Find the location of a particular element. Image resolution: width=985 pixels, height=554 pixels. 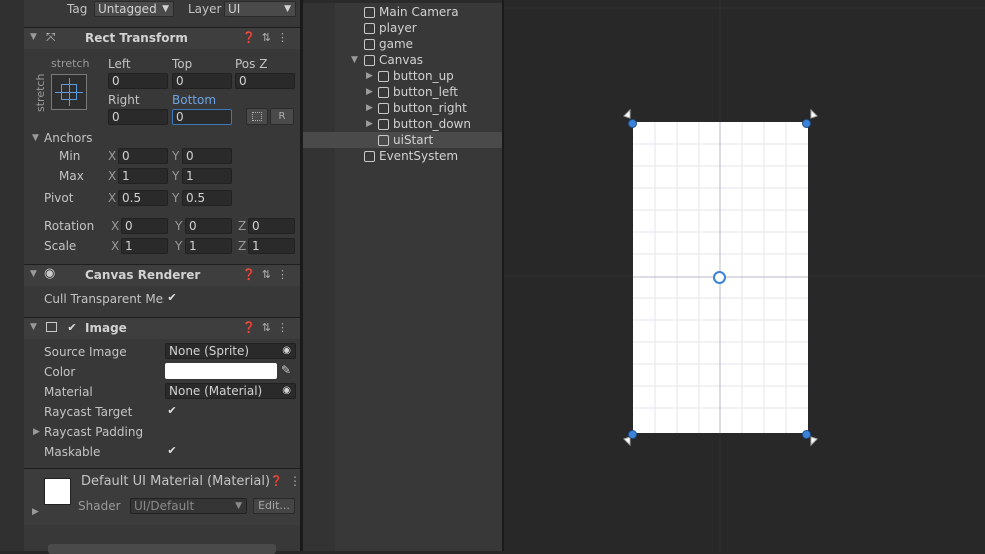

rotation-x-label: X is located at coordinates (115, 226).